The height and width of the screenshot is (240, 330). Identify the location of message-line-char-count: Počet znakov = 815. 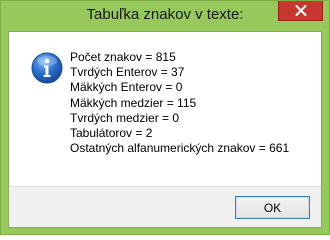
(123, 57).